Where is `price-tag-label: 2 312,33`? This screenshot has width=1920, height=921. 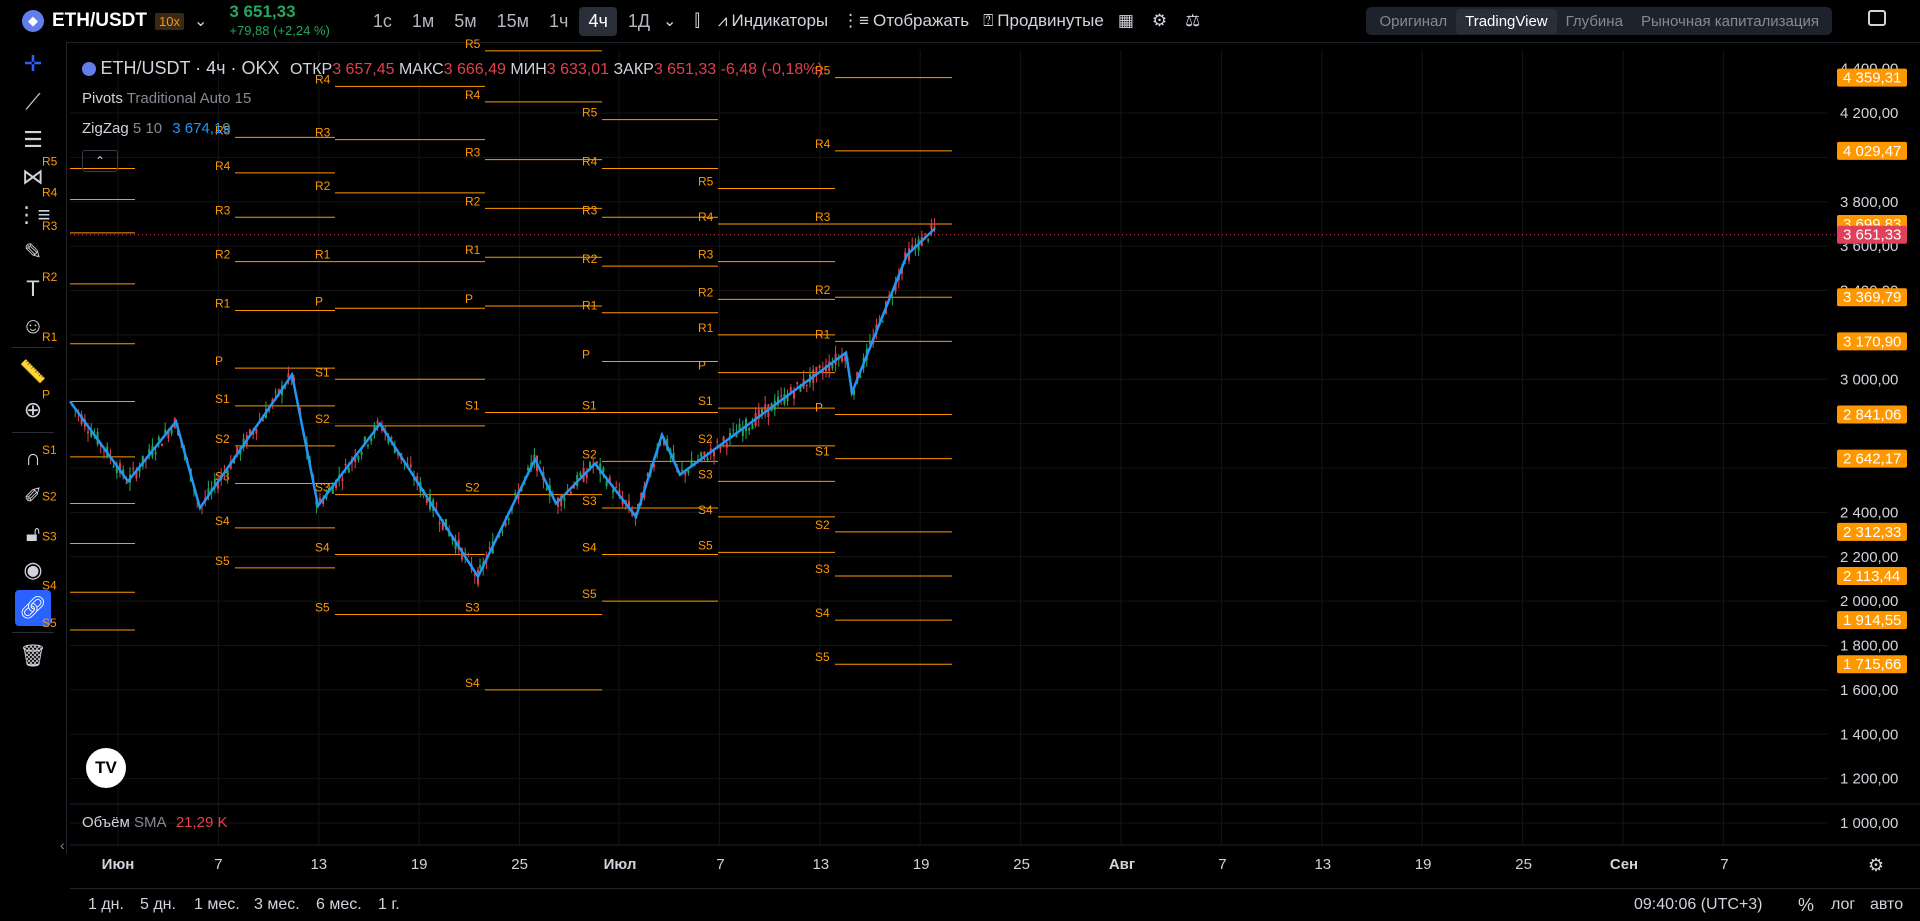
price-tag-label: 2 312,33 is located at coordinates (1872, 532).